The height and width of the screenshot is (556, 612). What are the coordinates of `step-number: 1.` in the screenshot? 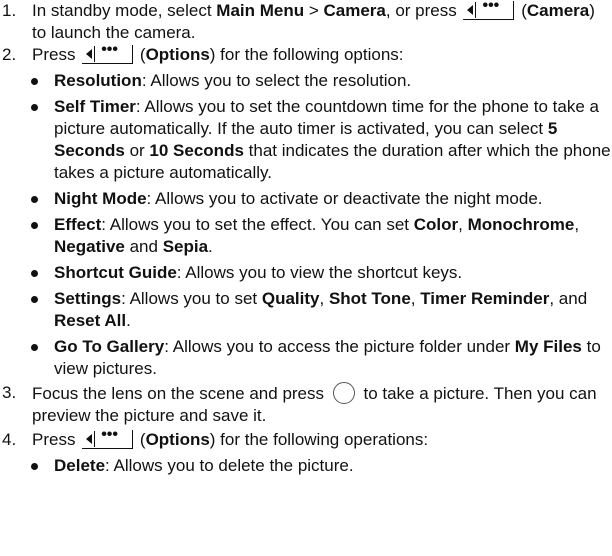 It's located at (9, 10).